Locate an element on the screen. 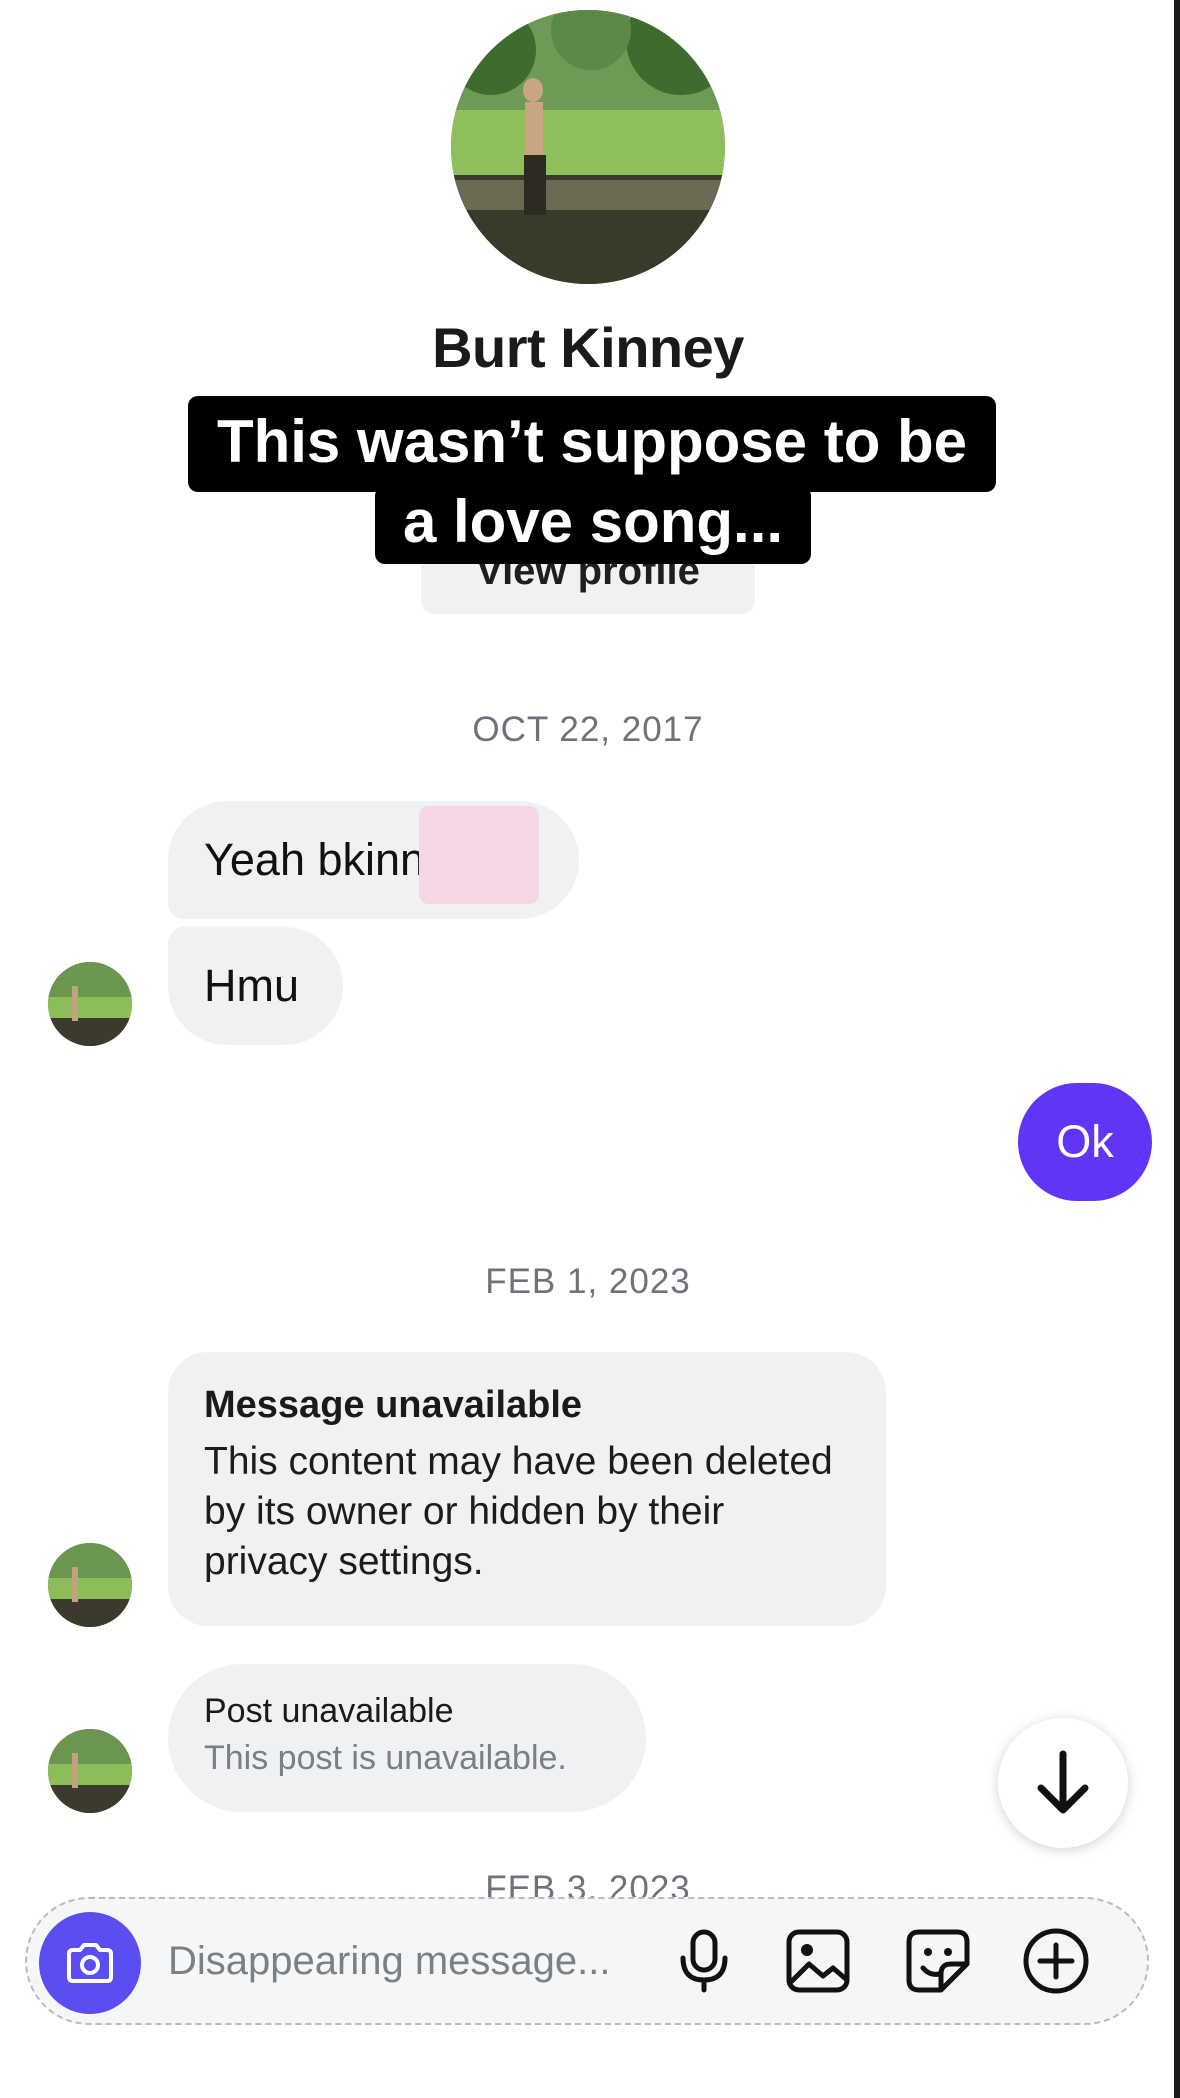 The height and width of the screenshot is (2098, 1180). incoming-message: Hmu is located at coordinates (255, 986).